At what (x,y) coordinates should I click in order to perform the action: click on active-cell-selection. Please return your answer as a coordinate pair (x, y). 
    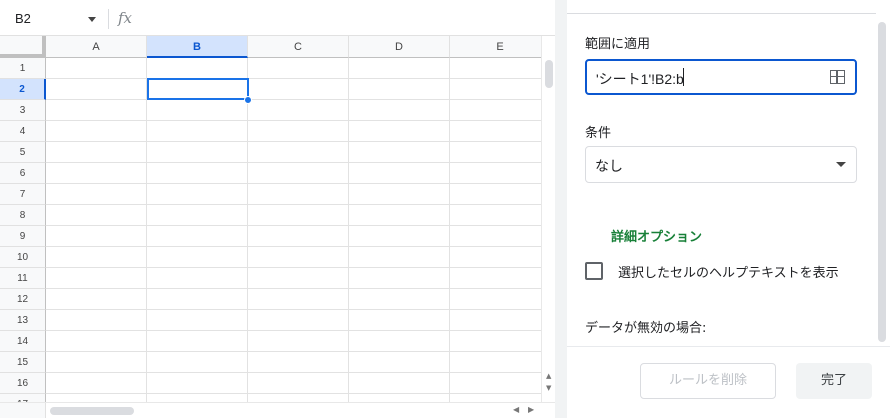
    Looking at the image, I should click on (198, 89).